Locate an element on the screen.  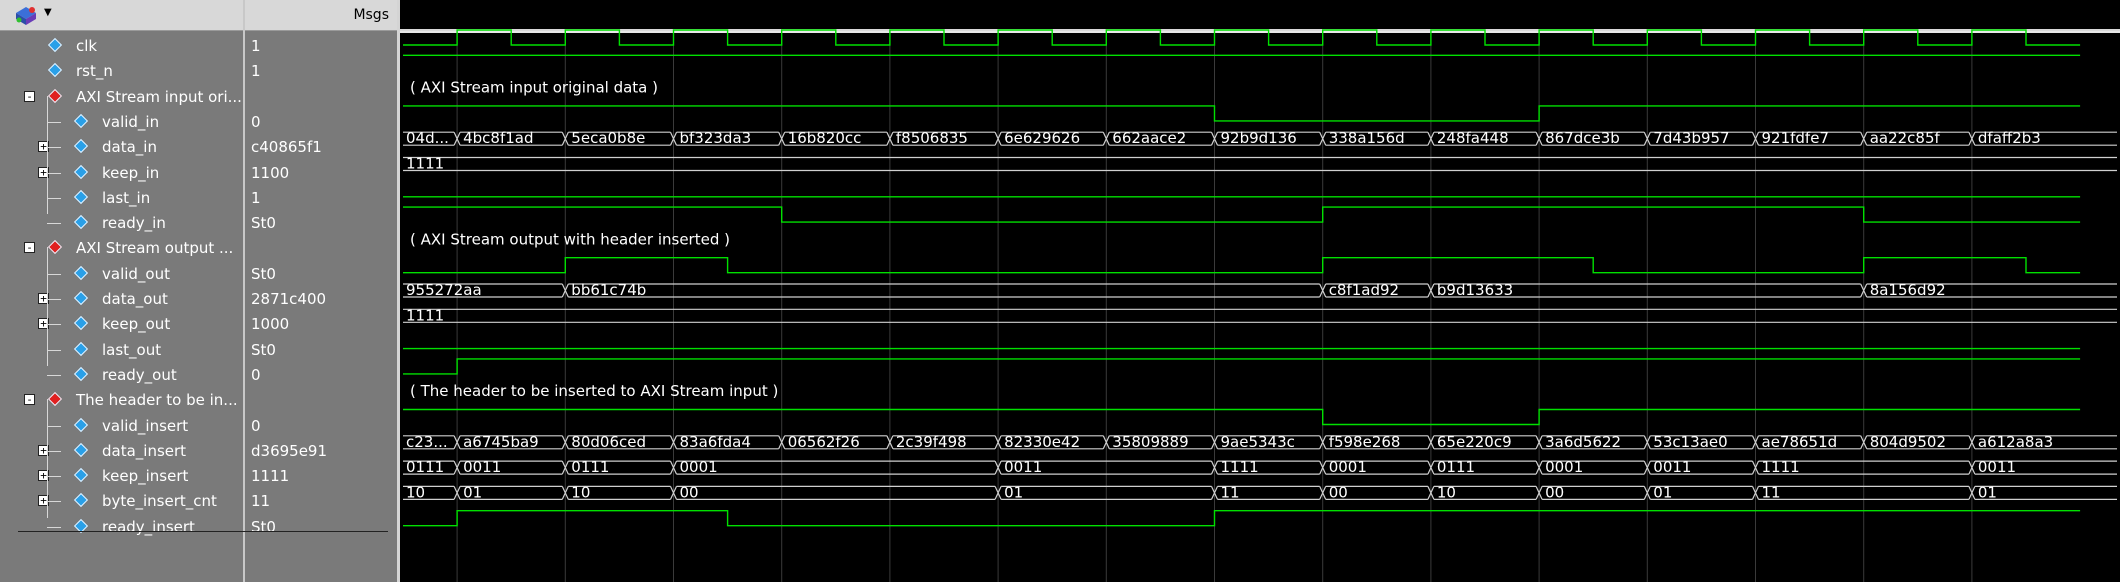
signal-row-0: clk is located at coordinates (121, 46).